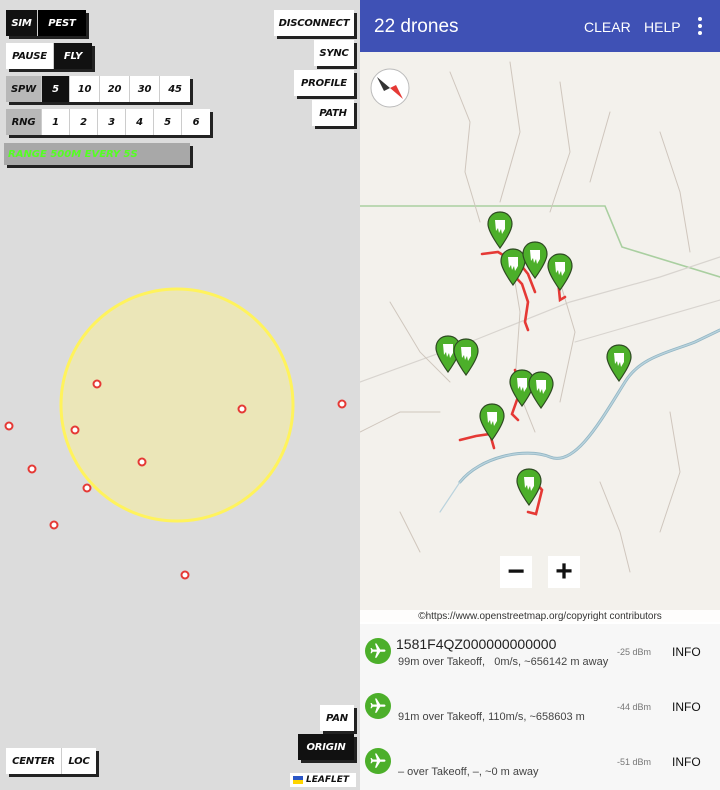 This screenshot has height=790, width=720. I want to click on rng-4-button: 4, so click(140, 122).